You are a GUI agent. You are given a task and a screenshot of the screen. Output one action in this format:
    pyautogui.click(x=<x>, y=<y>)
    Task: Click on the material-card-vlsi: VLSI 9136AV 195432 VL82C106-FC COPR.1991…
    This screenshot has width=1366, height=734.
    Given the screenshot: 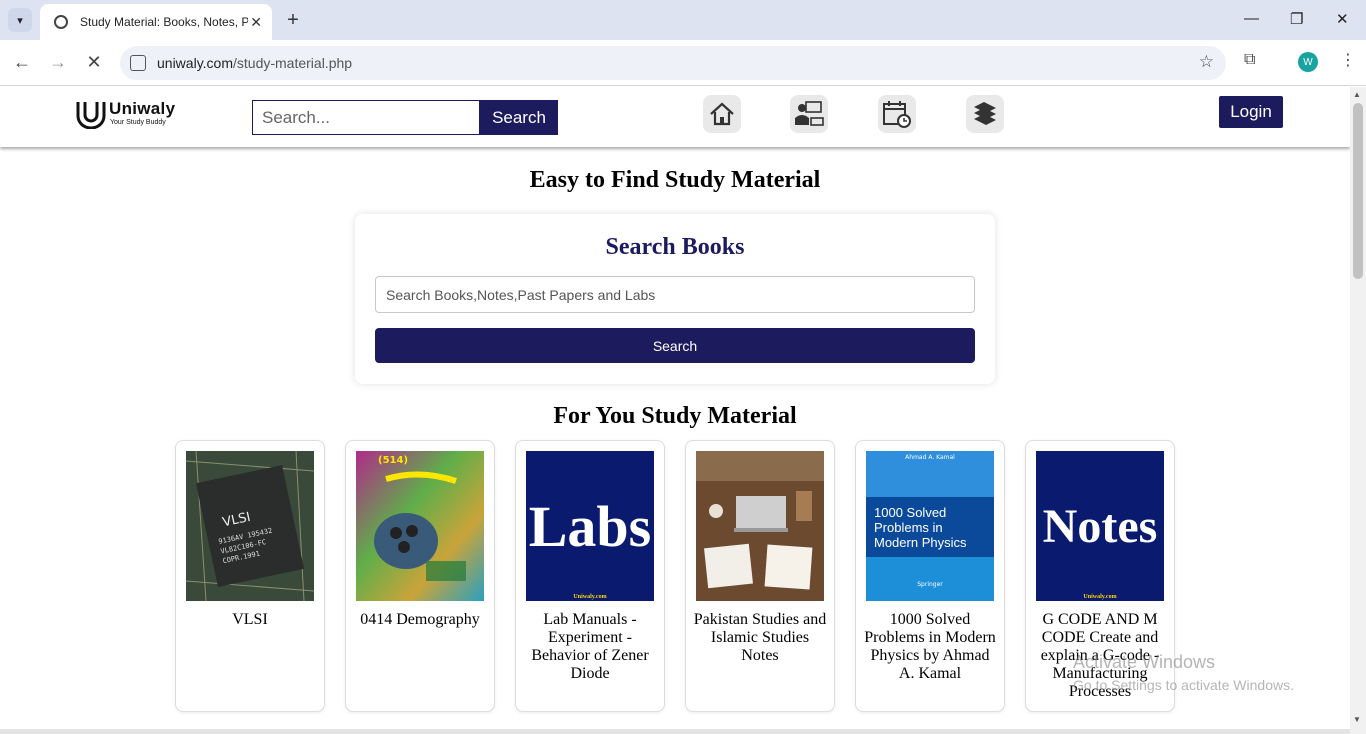 What is the action you would take?
    pyautogui.click(x=250, y=576)
    